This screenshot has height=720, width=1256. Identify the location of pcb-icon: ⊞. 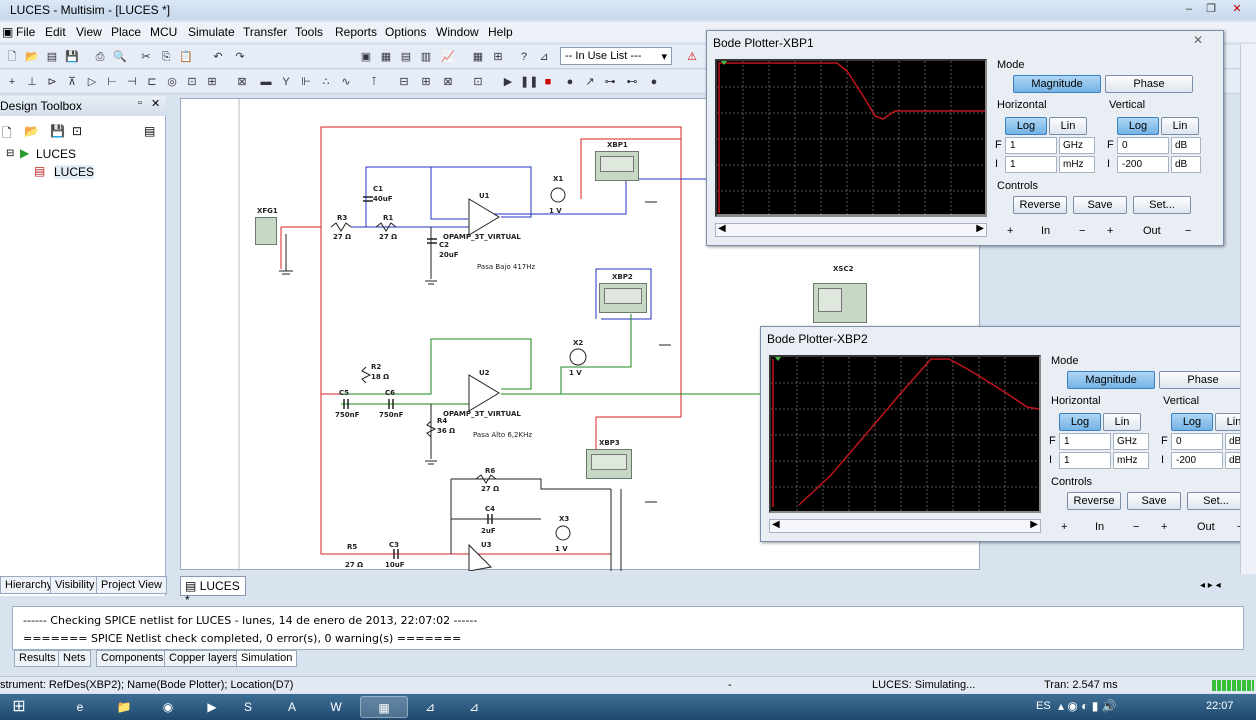
(498, 57).